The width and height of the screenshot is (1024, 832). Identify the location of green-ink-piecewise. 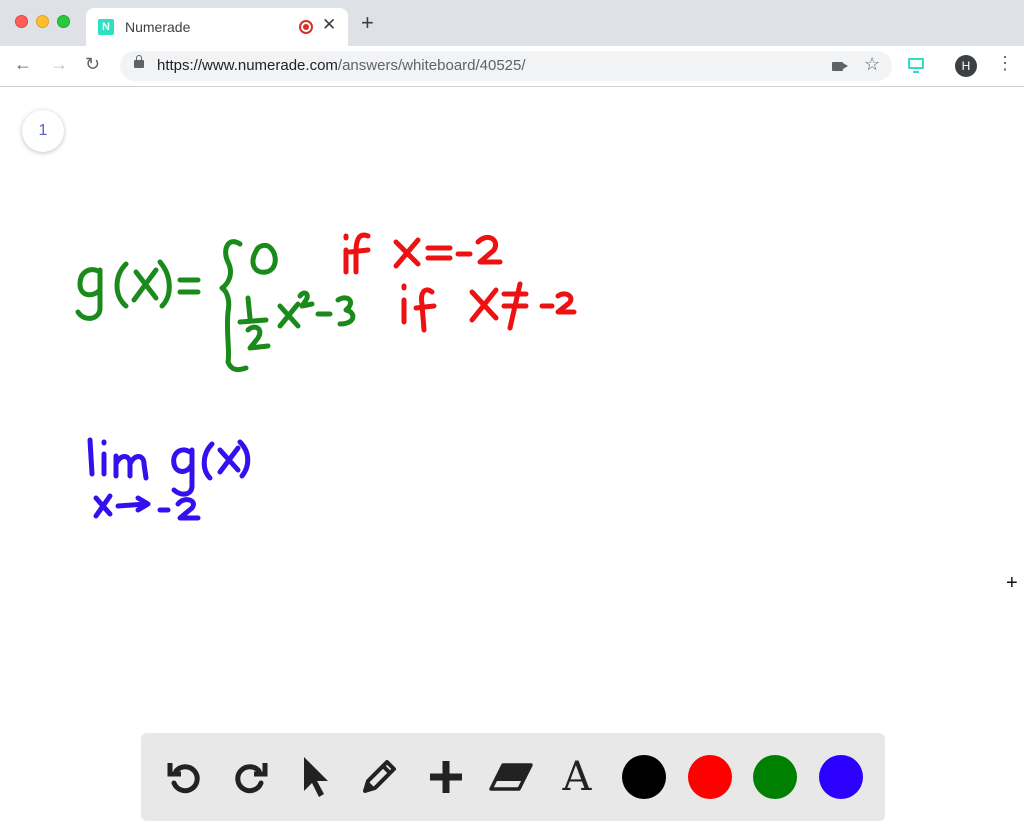
(215, 306).